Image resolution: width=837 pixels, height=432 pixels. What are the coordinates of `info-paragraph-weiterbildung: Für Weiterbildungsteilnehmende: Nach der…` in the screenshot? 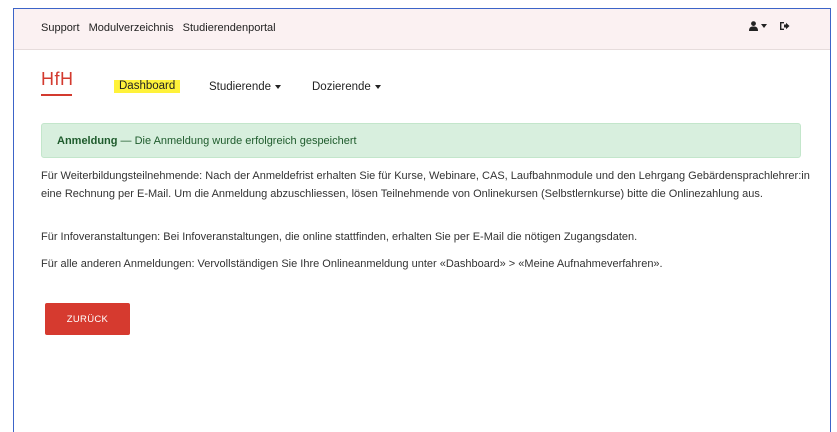 It's located at (425, 185).